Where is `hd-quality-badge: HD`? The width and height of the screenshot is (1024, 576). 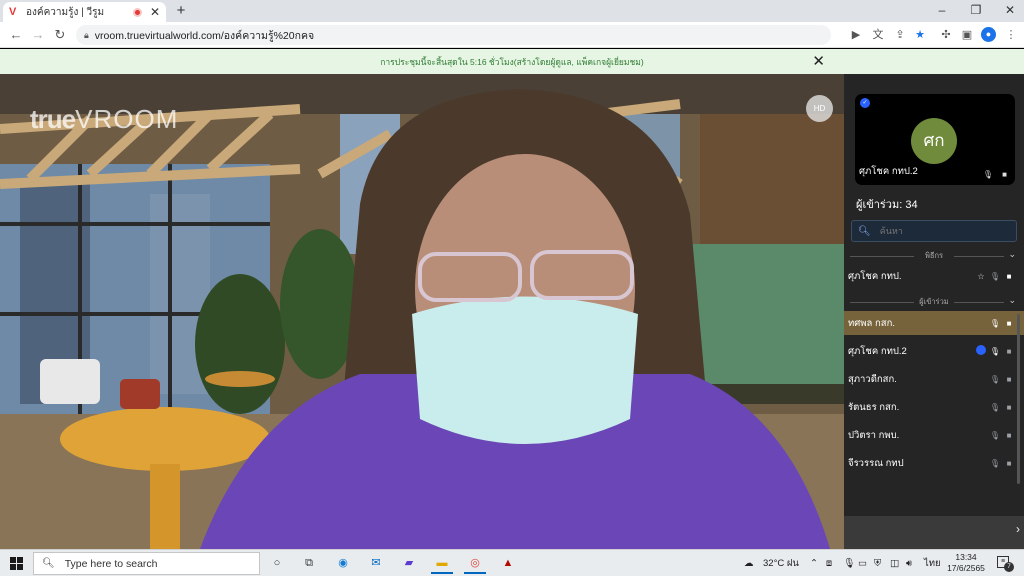
hd-quality-badge: HD is located at coordinates (819, 108).